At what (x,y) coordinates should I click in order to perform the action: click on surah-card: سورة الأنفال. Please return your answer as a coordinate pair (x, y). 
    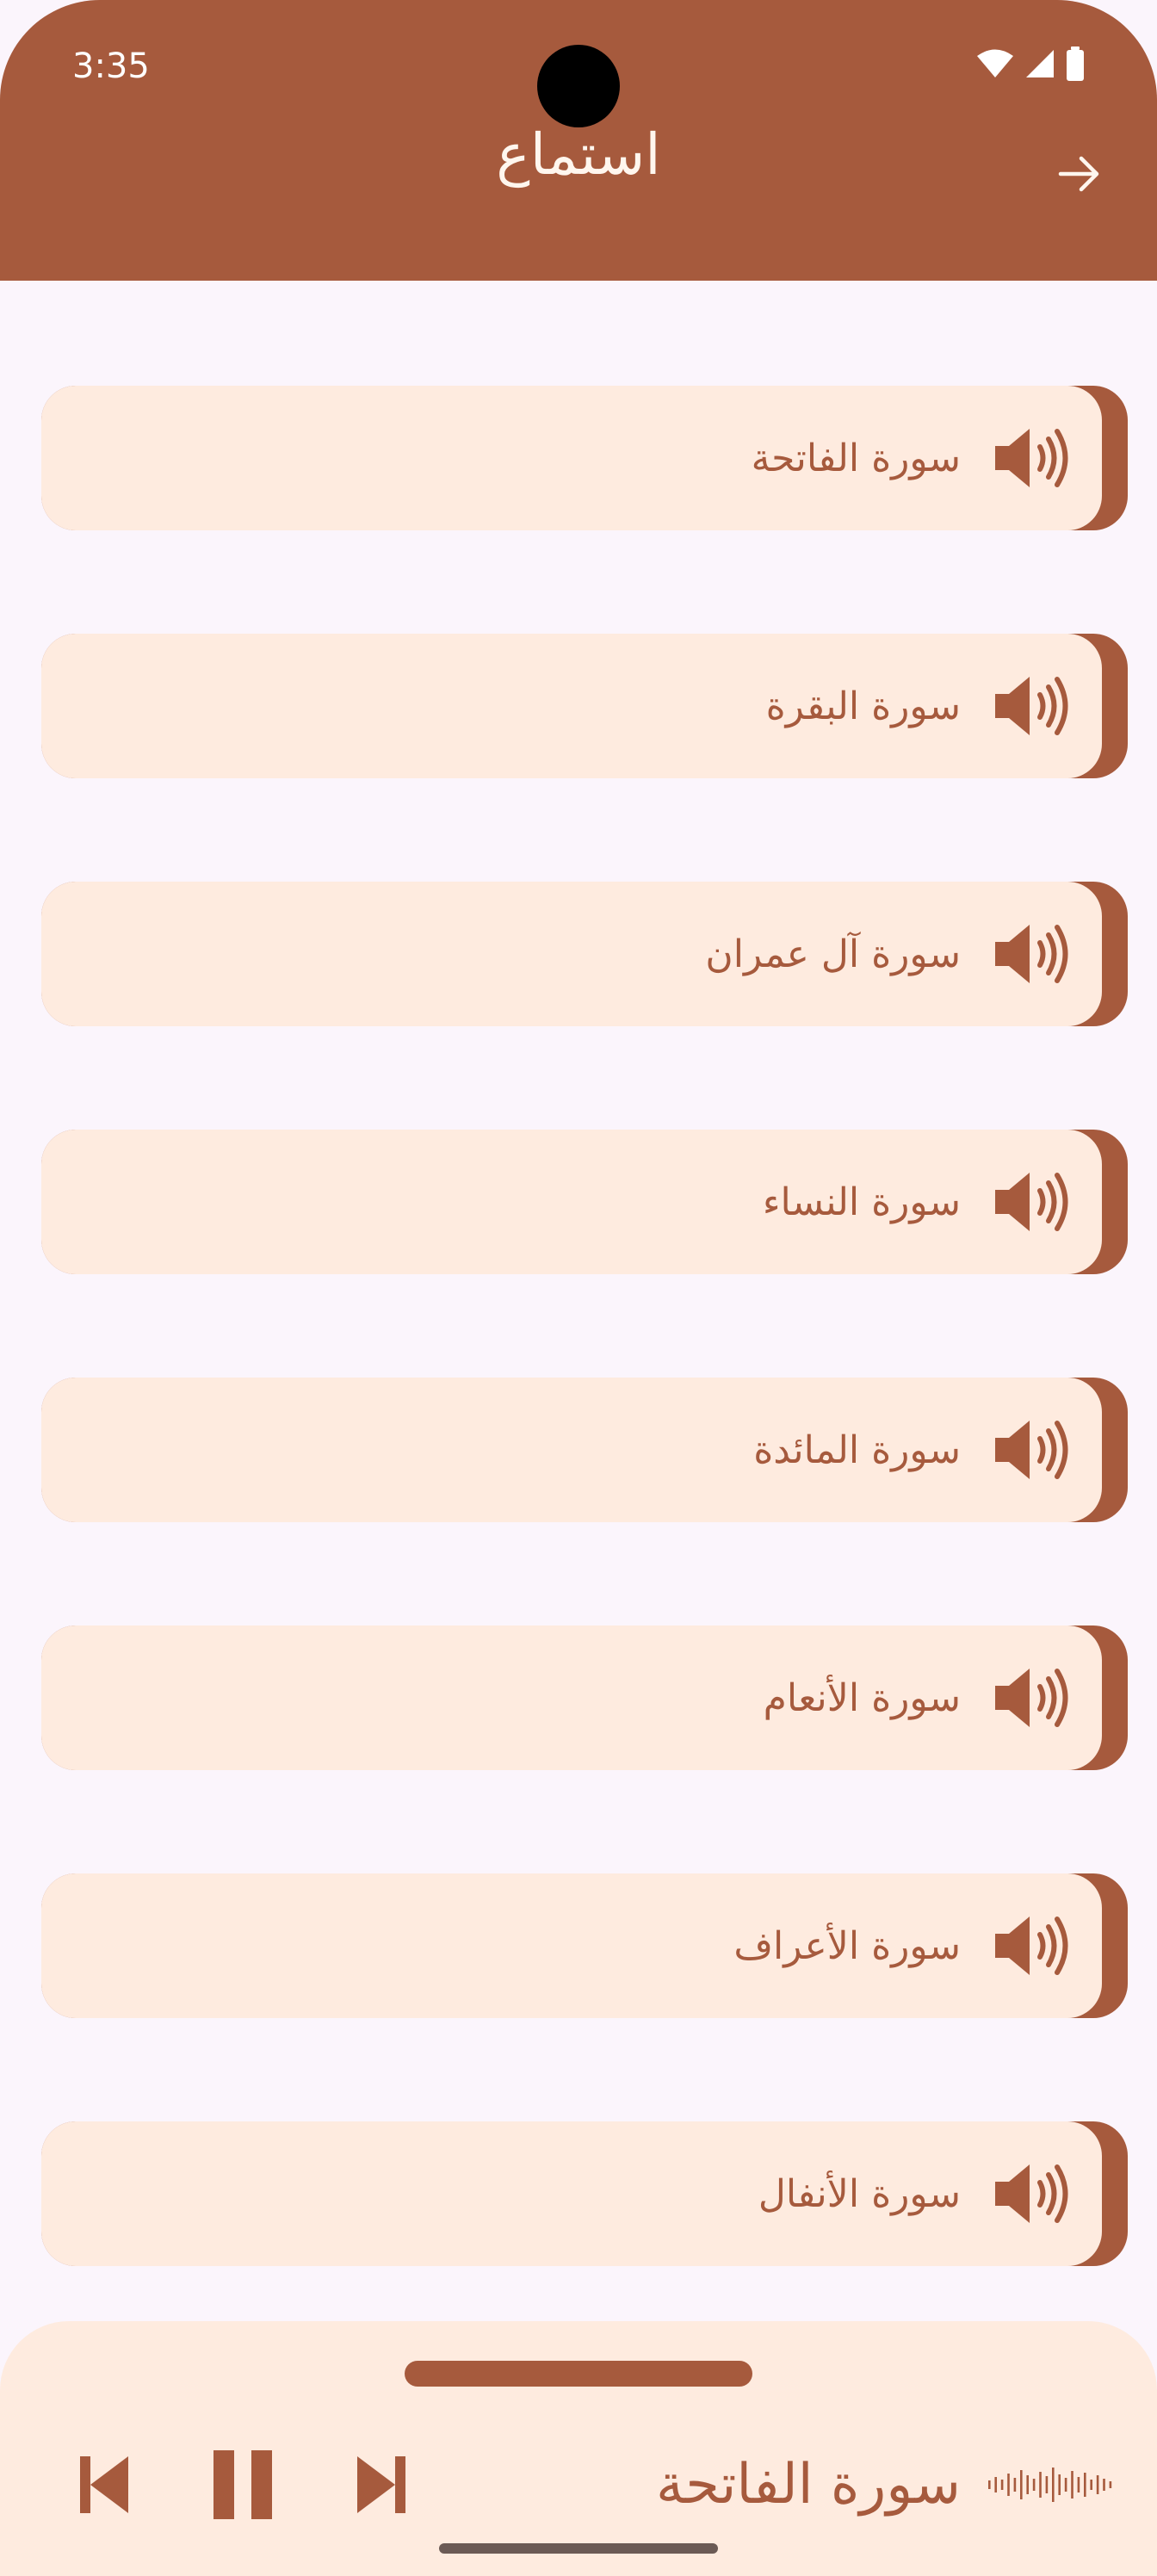
    Looking at the image, I should click on (572, 2193).